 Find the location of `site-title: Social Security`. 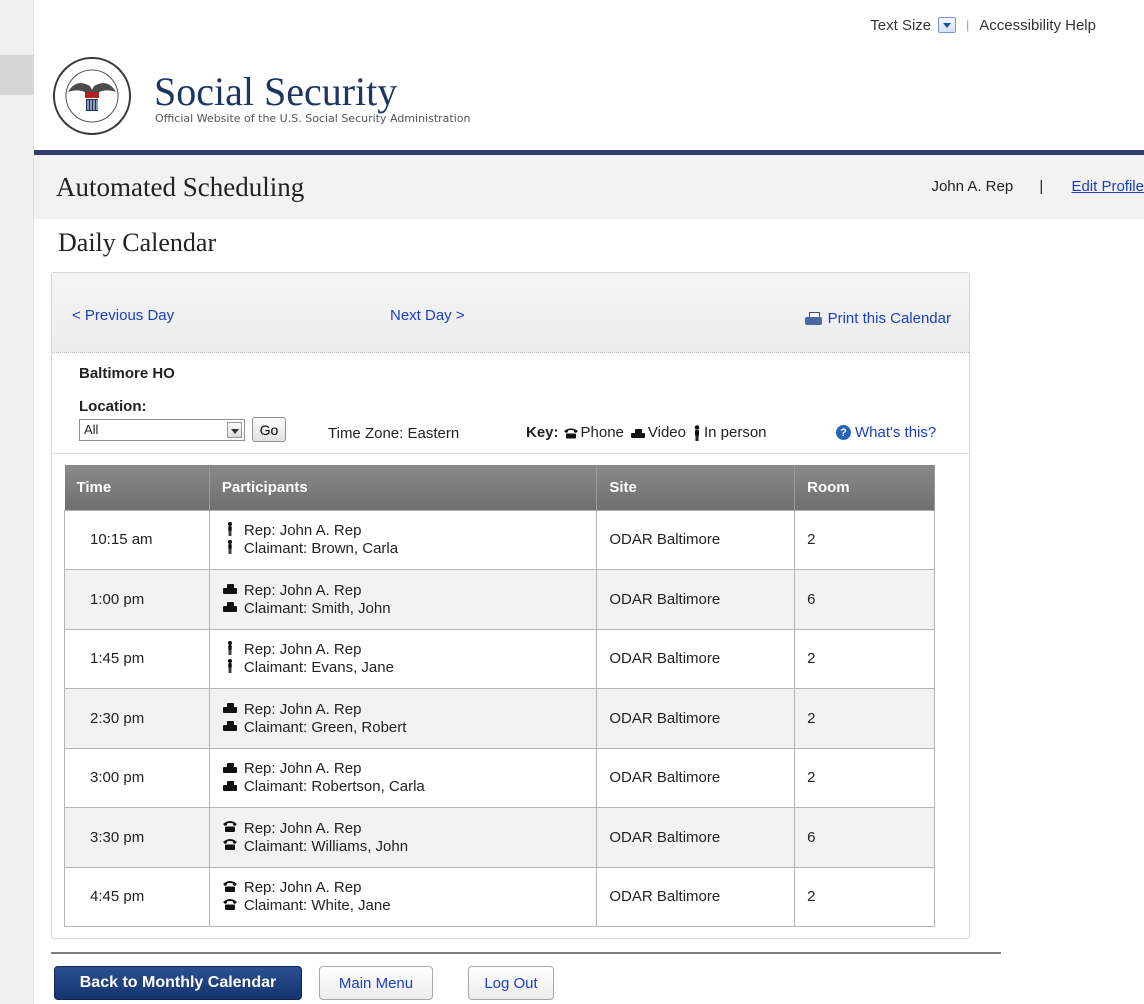

site-title: Social Security is located at coordinates (275, 91).